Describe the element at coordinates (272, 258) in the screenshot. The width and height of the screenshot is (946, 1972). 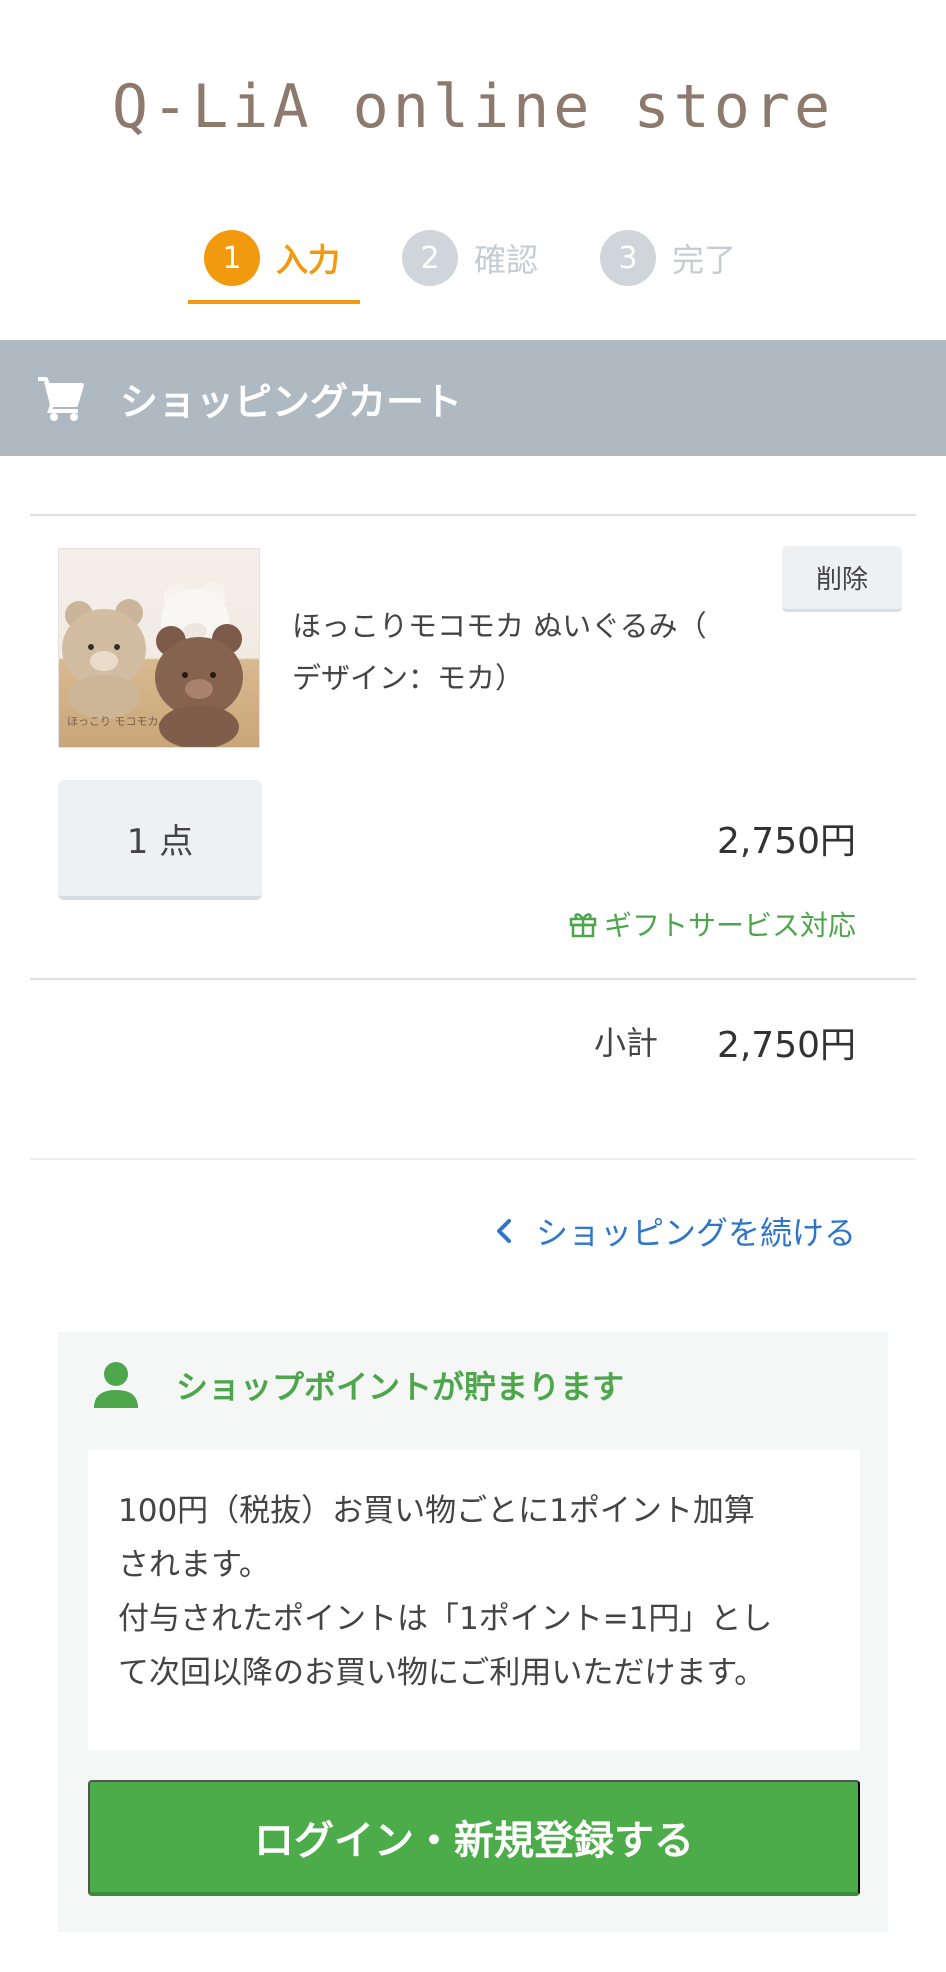
I see `step-input: 1 入力` at that location.